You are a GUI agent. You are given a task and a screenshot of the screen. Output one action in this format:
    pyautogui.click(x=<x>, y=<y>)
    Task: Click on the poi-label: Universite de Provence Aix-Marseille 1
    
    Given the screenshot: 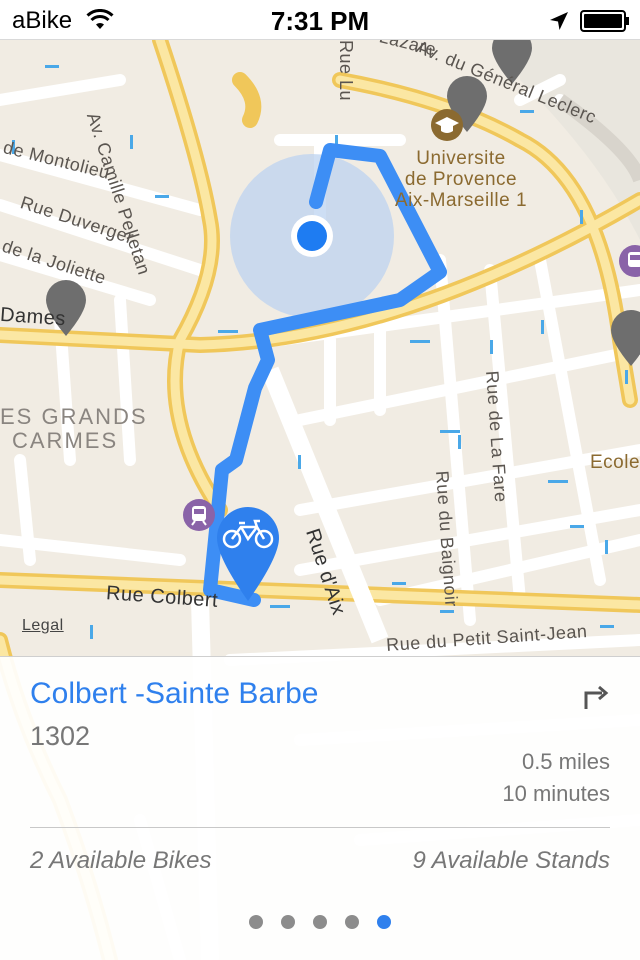 What is the action you would take?
    pyautogui.click(x=461, y=179)
    